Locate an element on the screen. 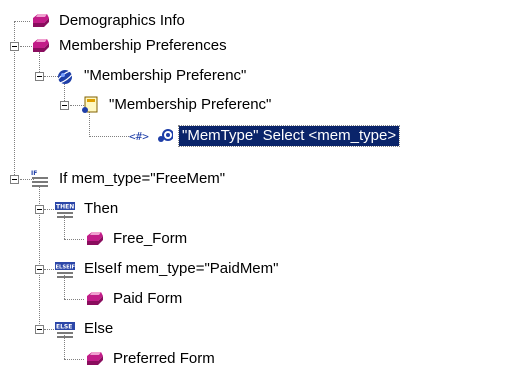  tree-node-preferred-form: Preferred Form is located at coordinates (151, 359).